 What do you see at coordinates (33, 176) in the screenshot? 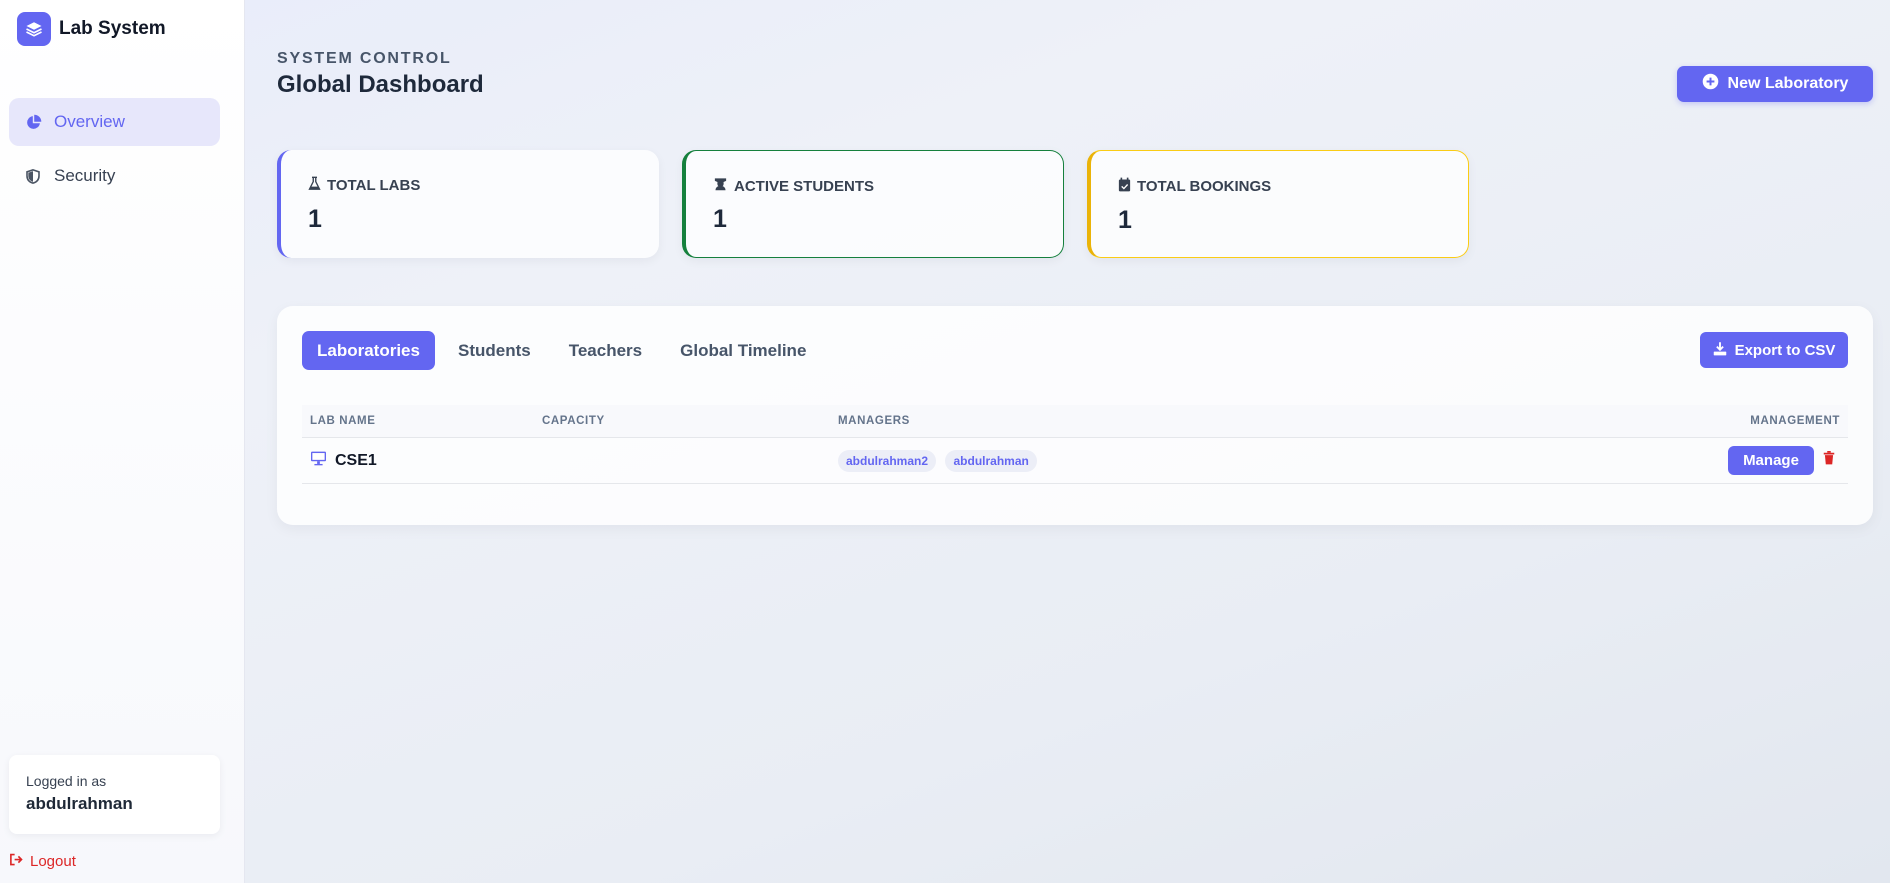
I see `shield-icon` at bounding box center [33, 176].